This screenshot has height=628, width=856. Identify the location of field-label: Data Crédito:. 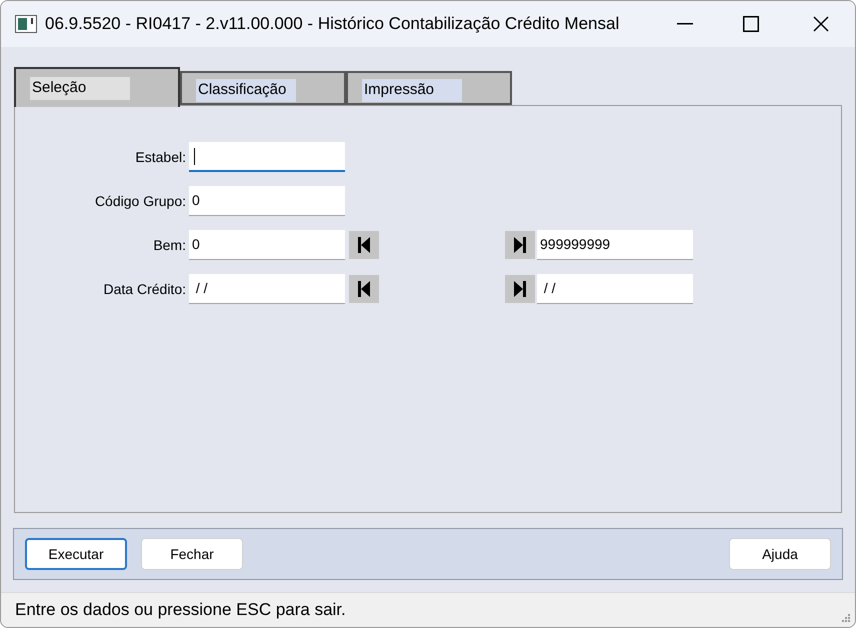
(144, 289).